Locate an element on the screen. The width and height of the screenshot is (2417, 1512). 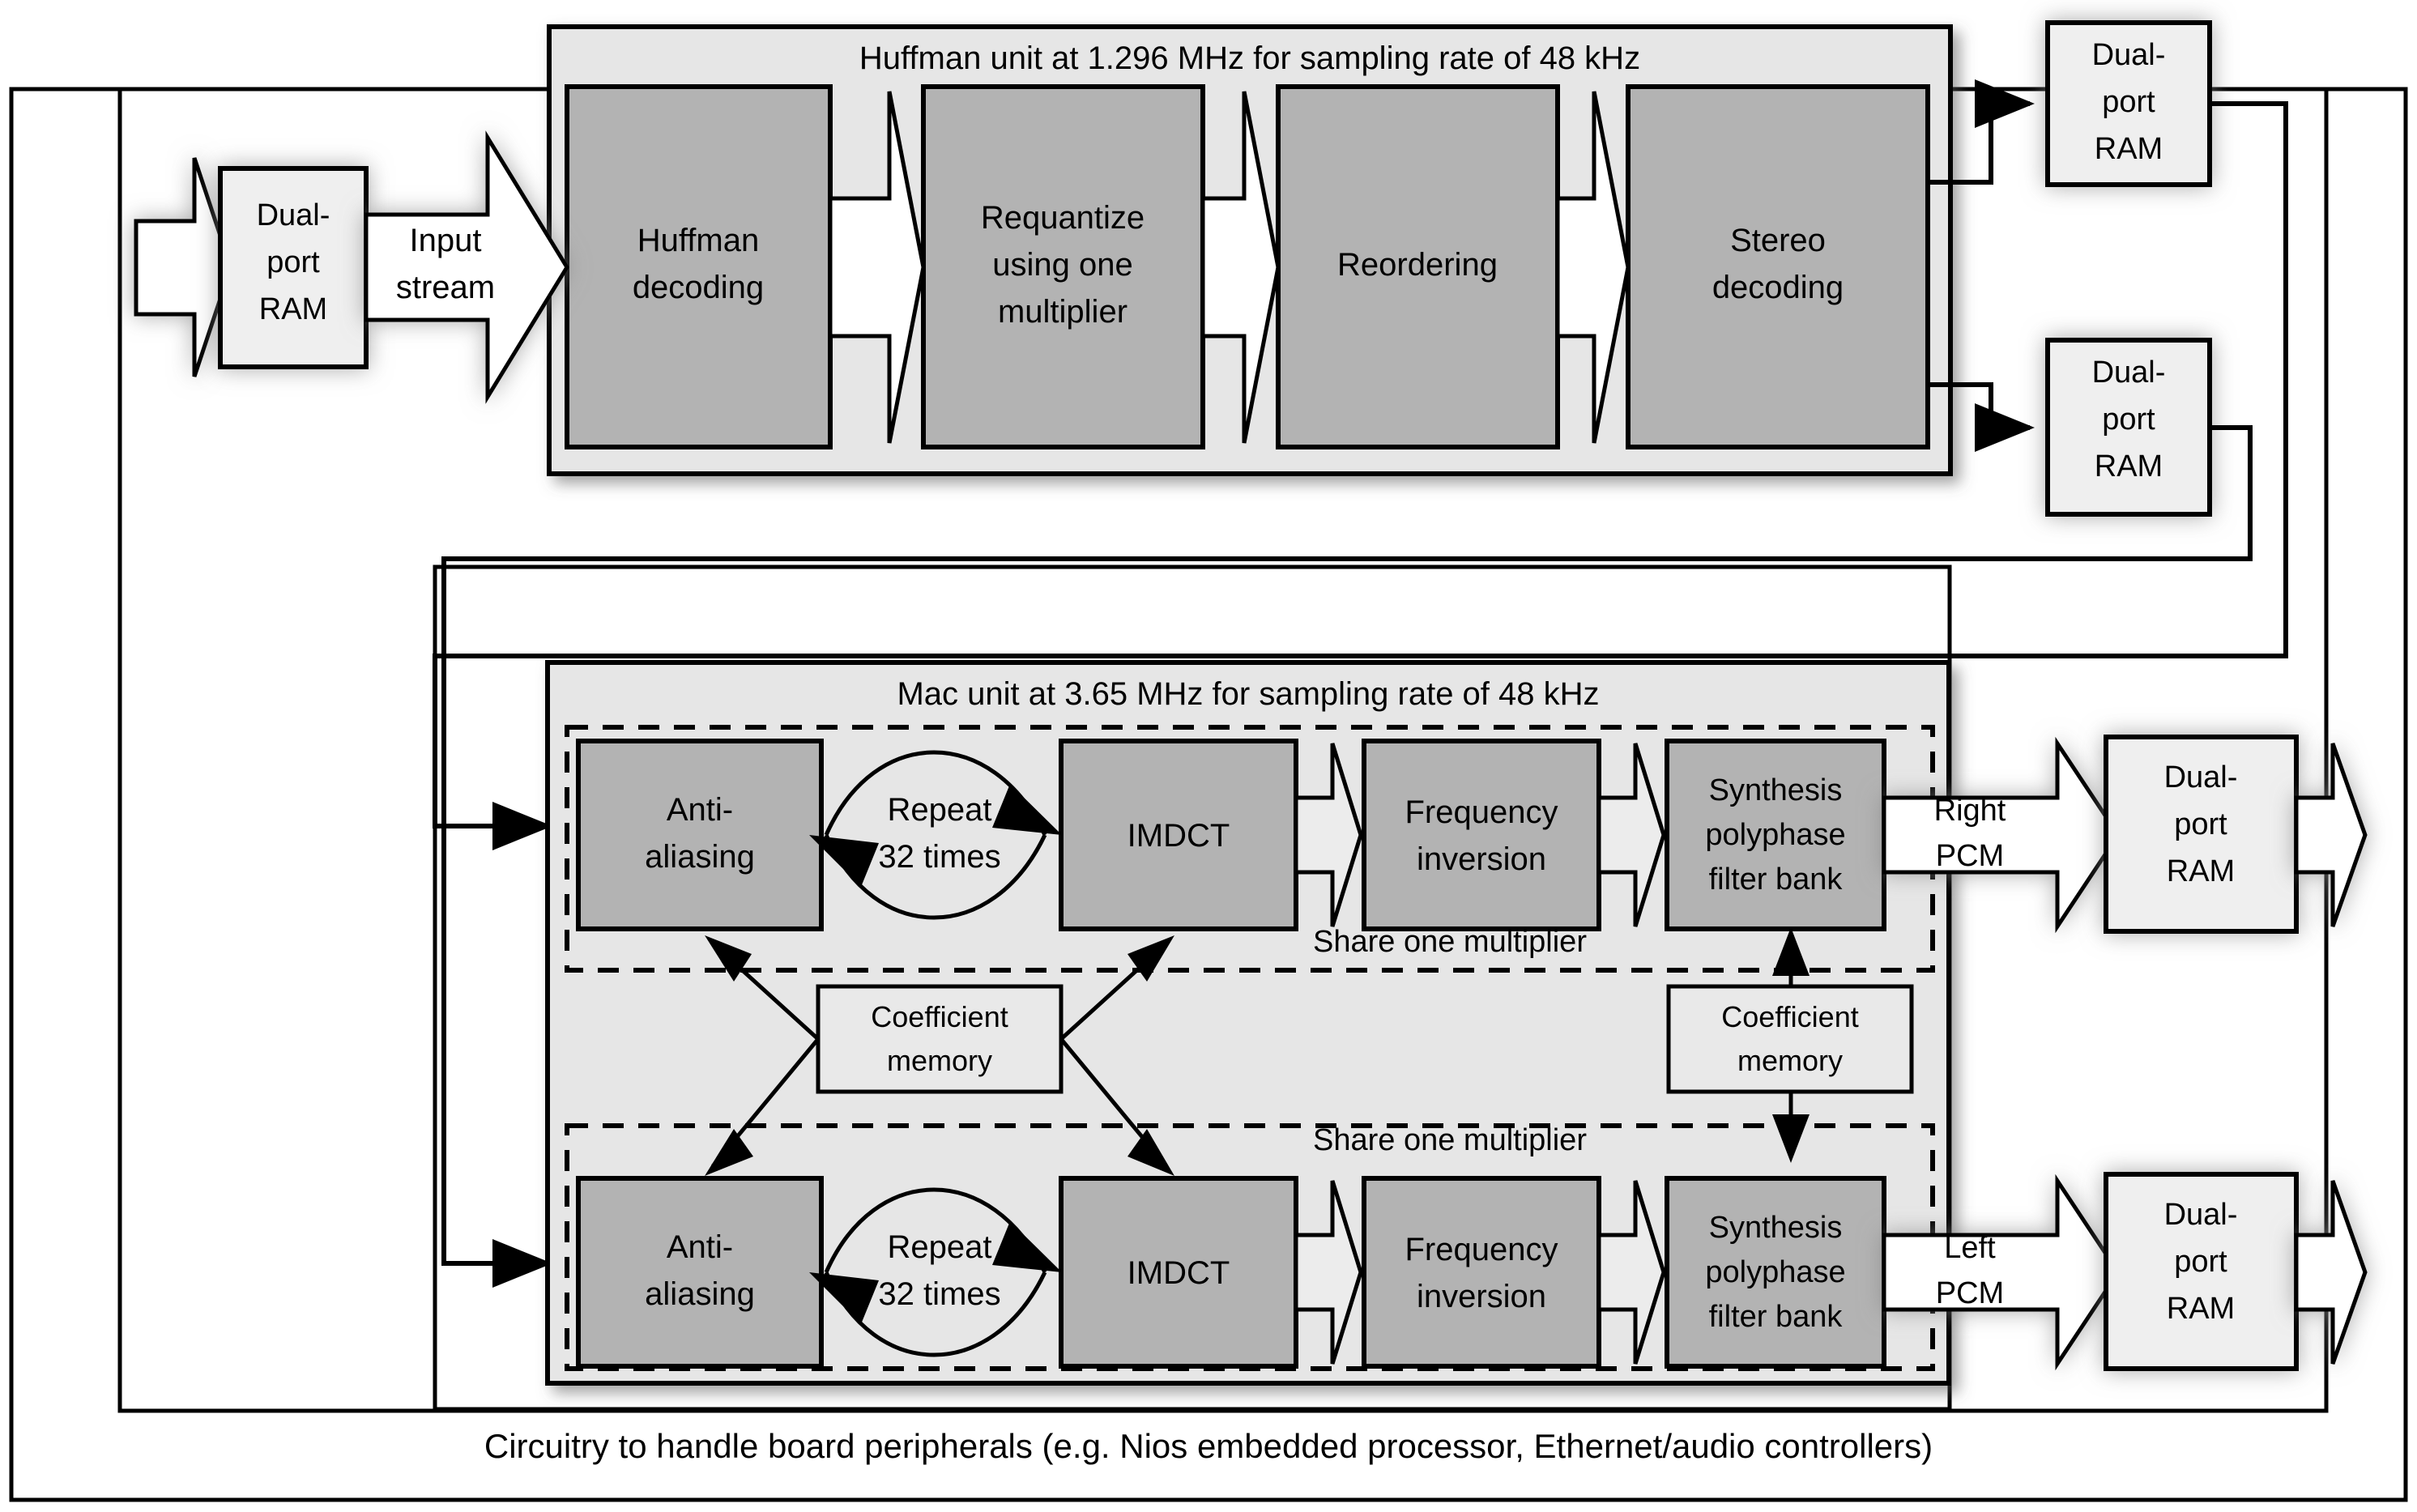
anti-aliasing-right-line1: Anti- is located at coordinates (700, 810).